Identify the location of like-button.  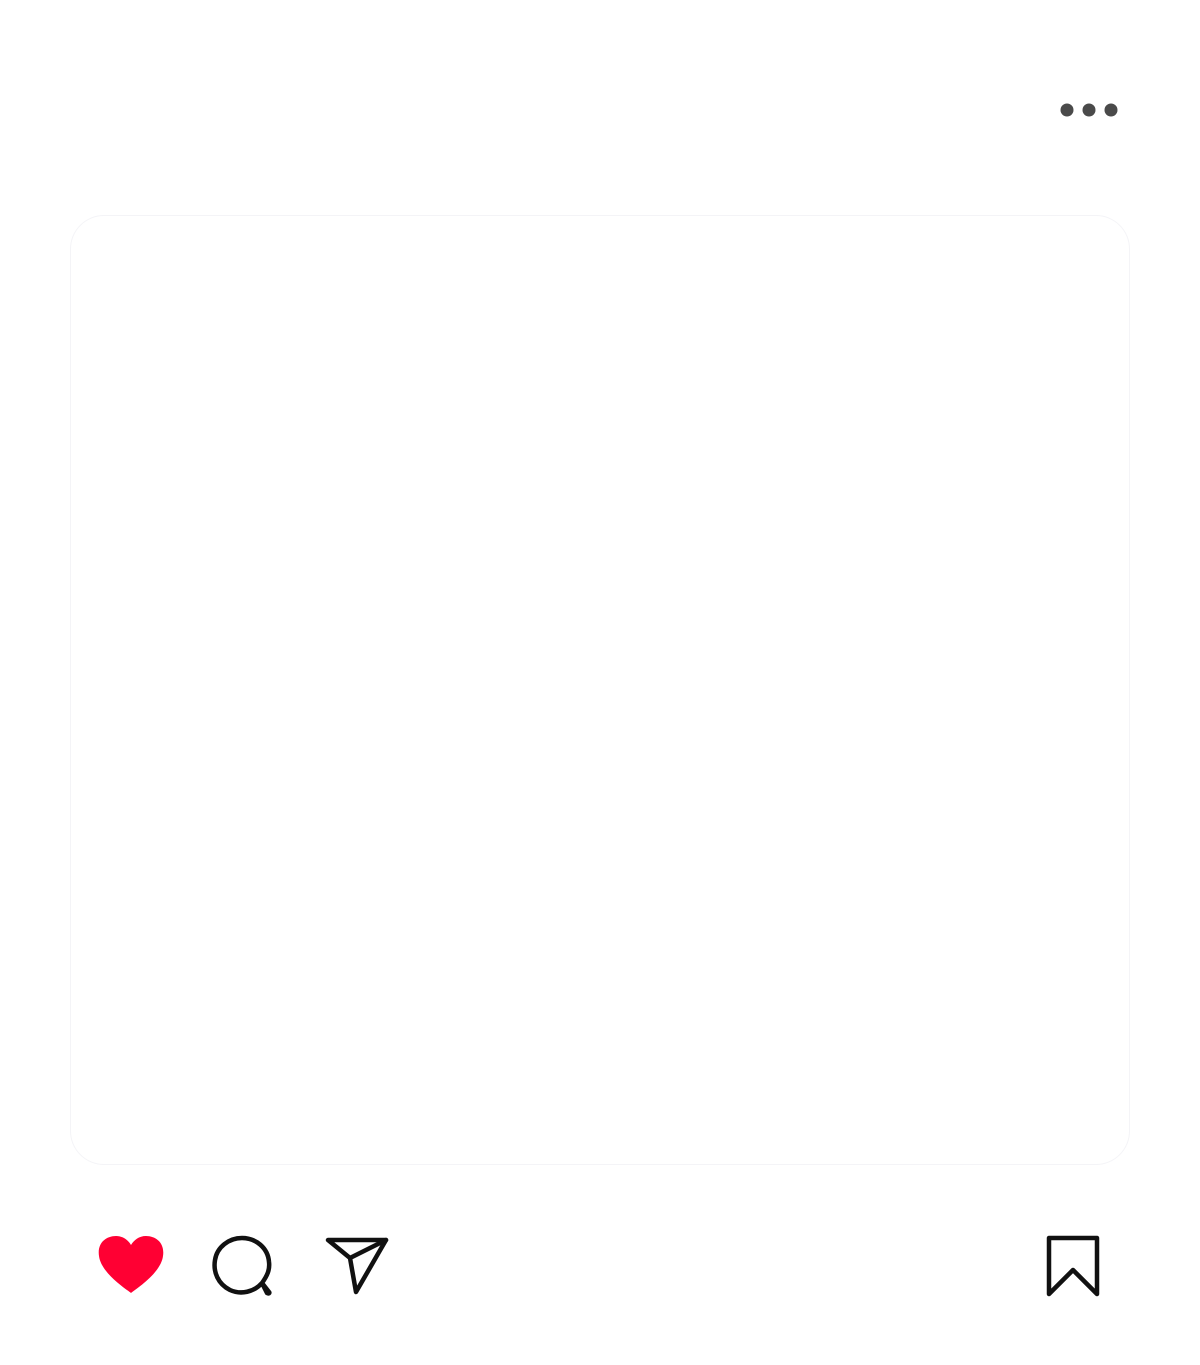
(131, 1266).